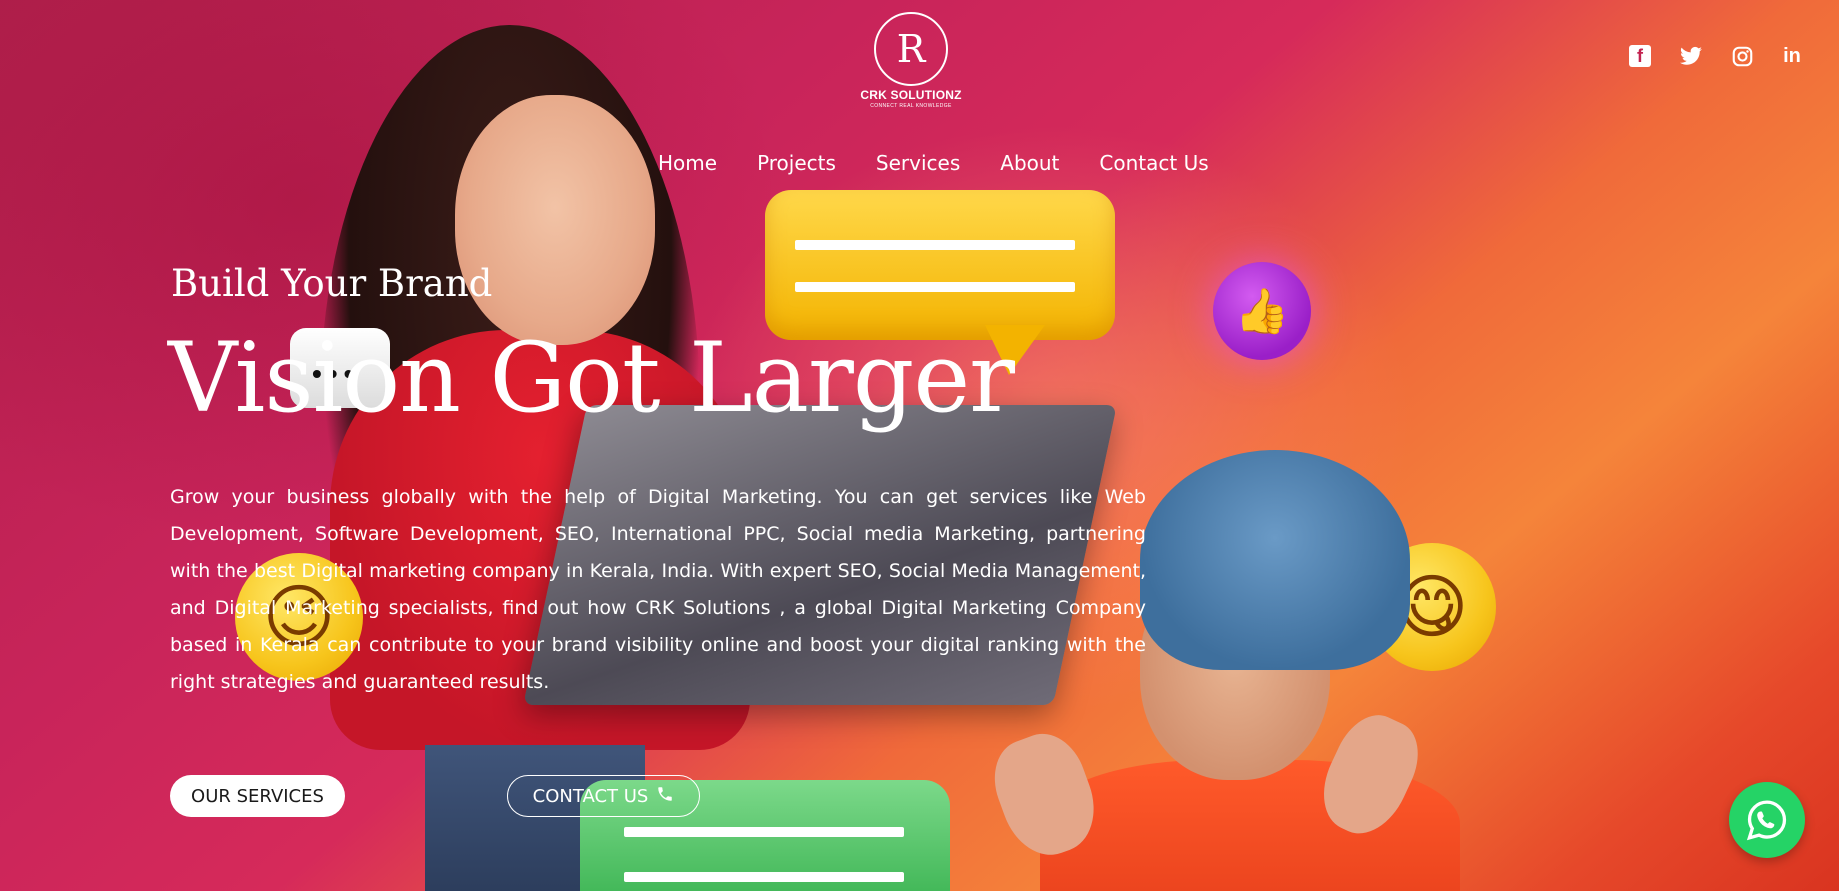  I want to click on our-services-button: OUR SERVICES, so click(257, 796).